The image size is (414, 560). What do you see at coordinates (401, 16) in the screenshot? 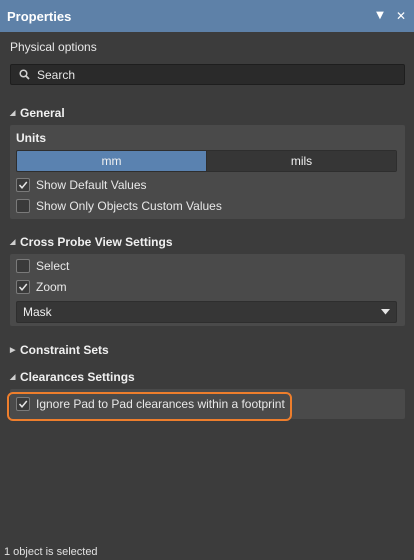
I see `close-icon: ✕` at bounding box center [401, 16].